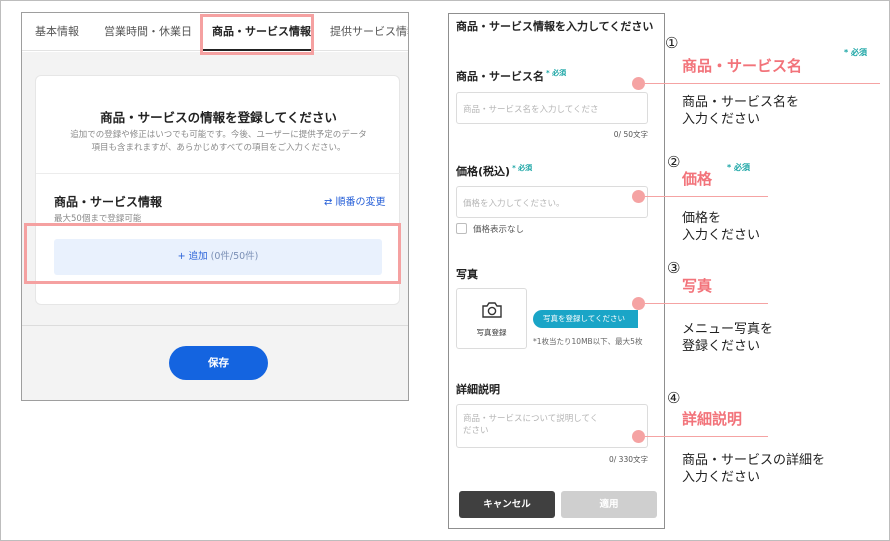 This screenshot has height=541, width=890. What do you see at coordinates (753, 469) in the screenshot?
I see `annotation-description: 商品・サービスの詳細を 入力ください` at bounding box center [753, 469].